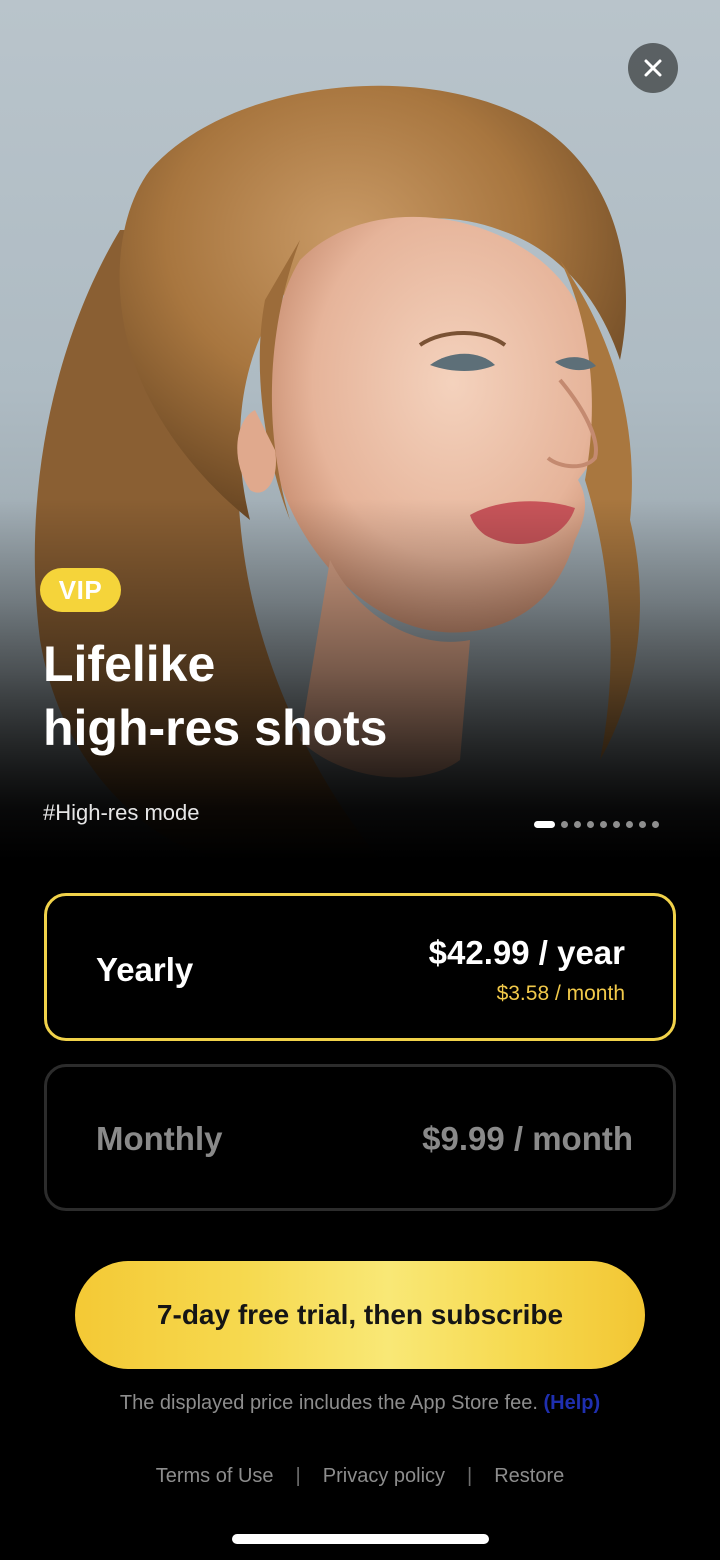 The image size is (720, 1560). What do you see at coordinates (360, 1137) in the screenshot?
I see `plan-option-monthly: Monthly $9.99 / month` at bounding box center [360, 1137].